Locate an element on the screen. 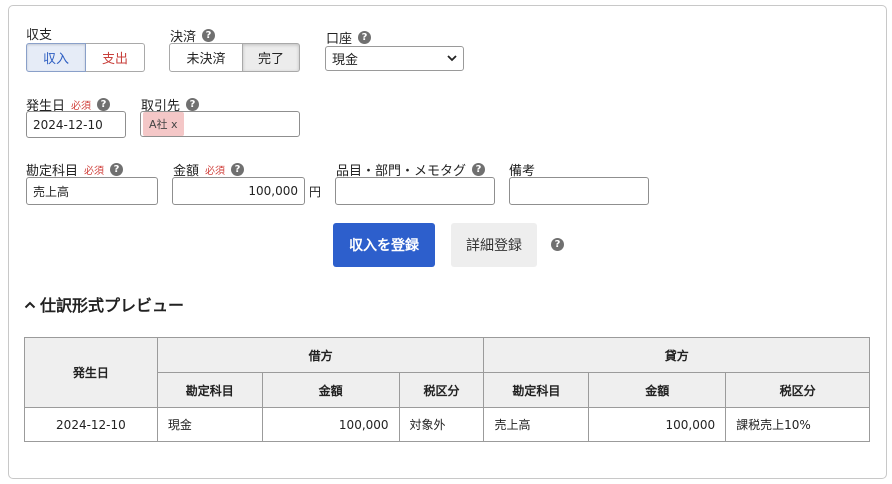  register-income-button: 収入を登録 is located at coordinates (384, 245).